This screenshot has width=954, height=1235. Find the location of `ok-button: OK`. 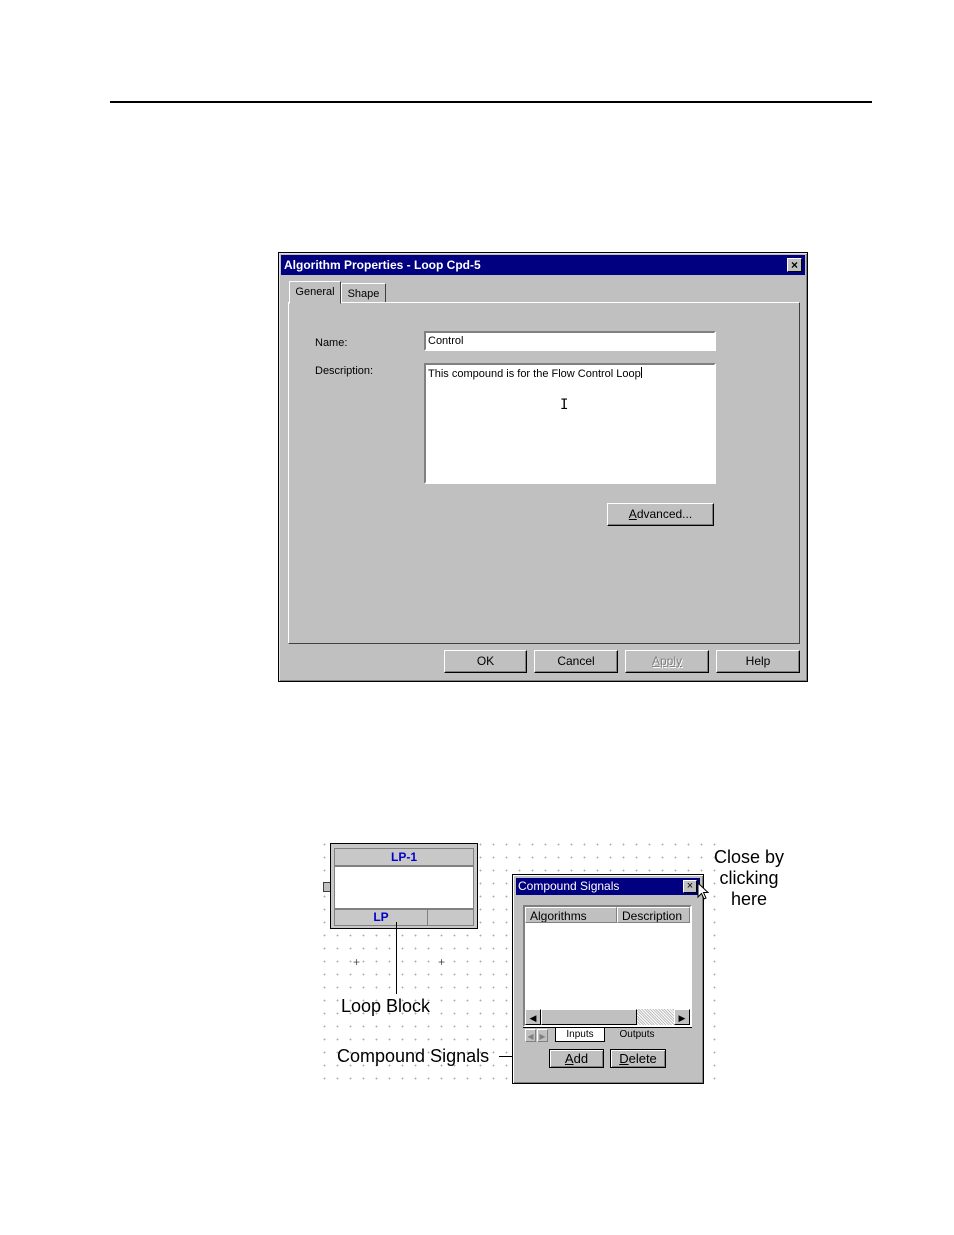

ok-button: OK is located at coordinates (485, 661).